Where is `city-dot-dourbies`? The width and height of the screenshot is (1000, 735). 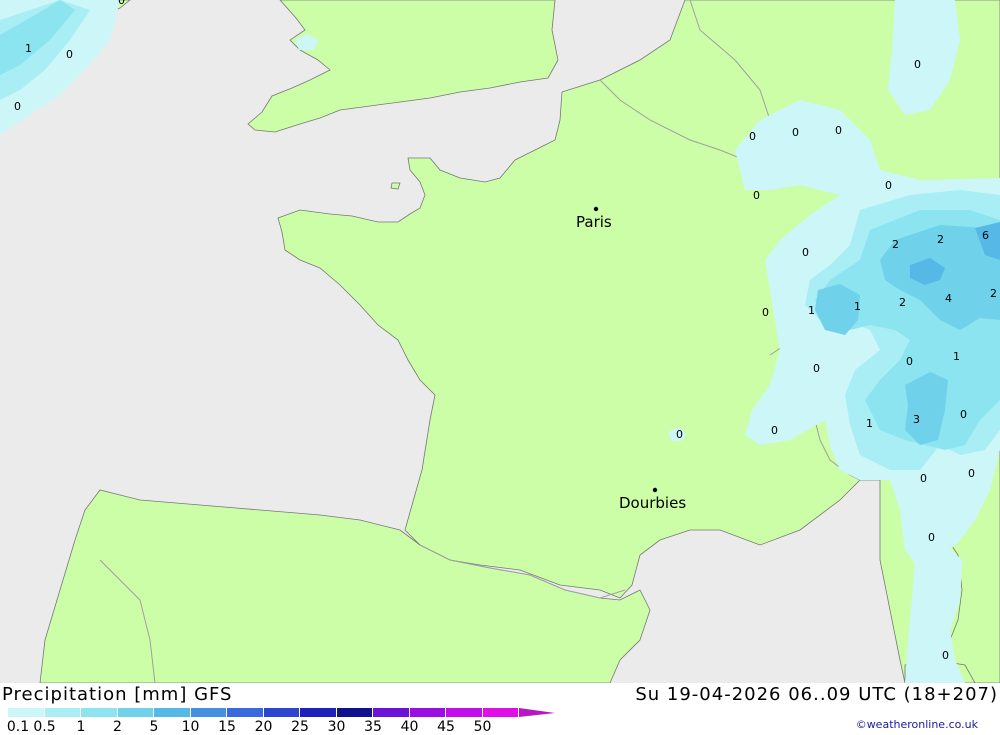
city-dot-dourbies is located at coordinates (655, 490).